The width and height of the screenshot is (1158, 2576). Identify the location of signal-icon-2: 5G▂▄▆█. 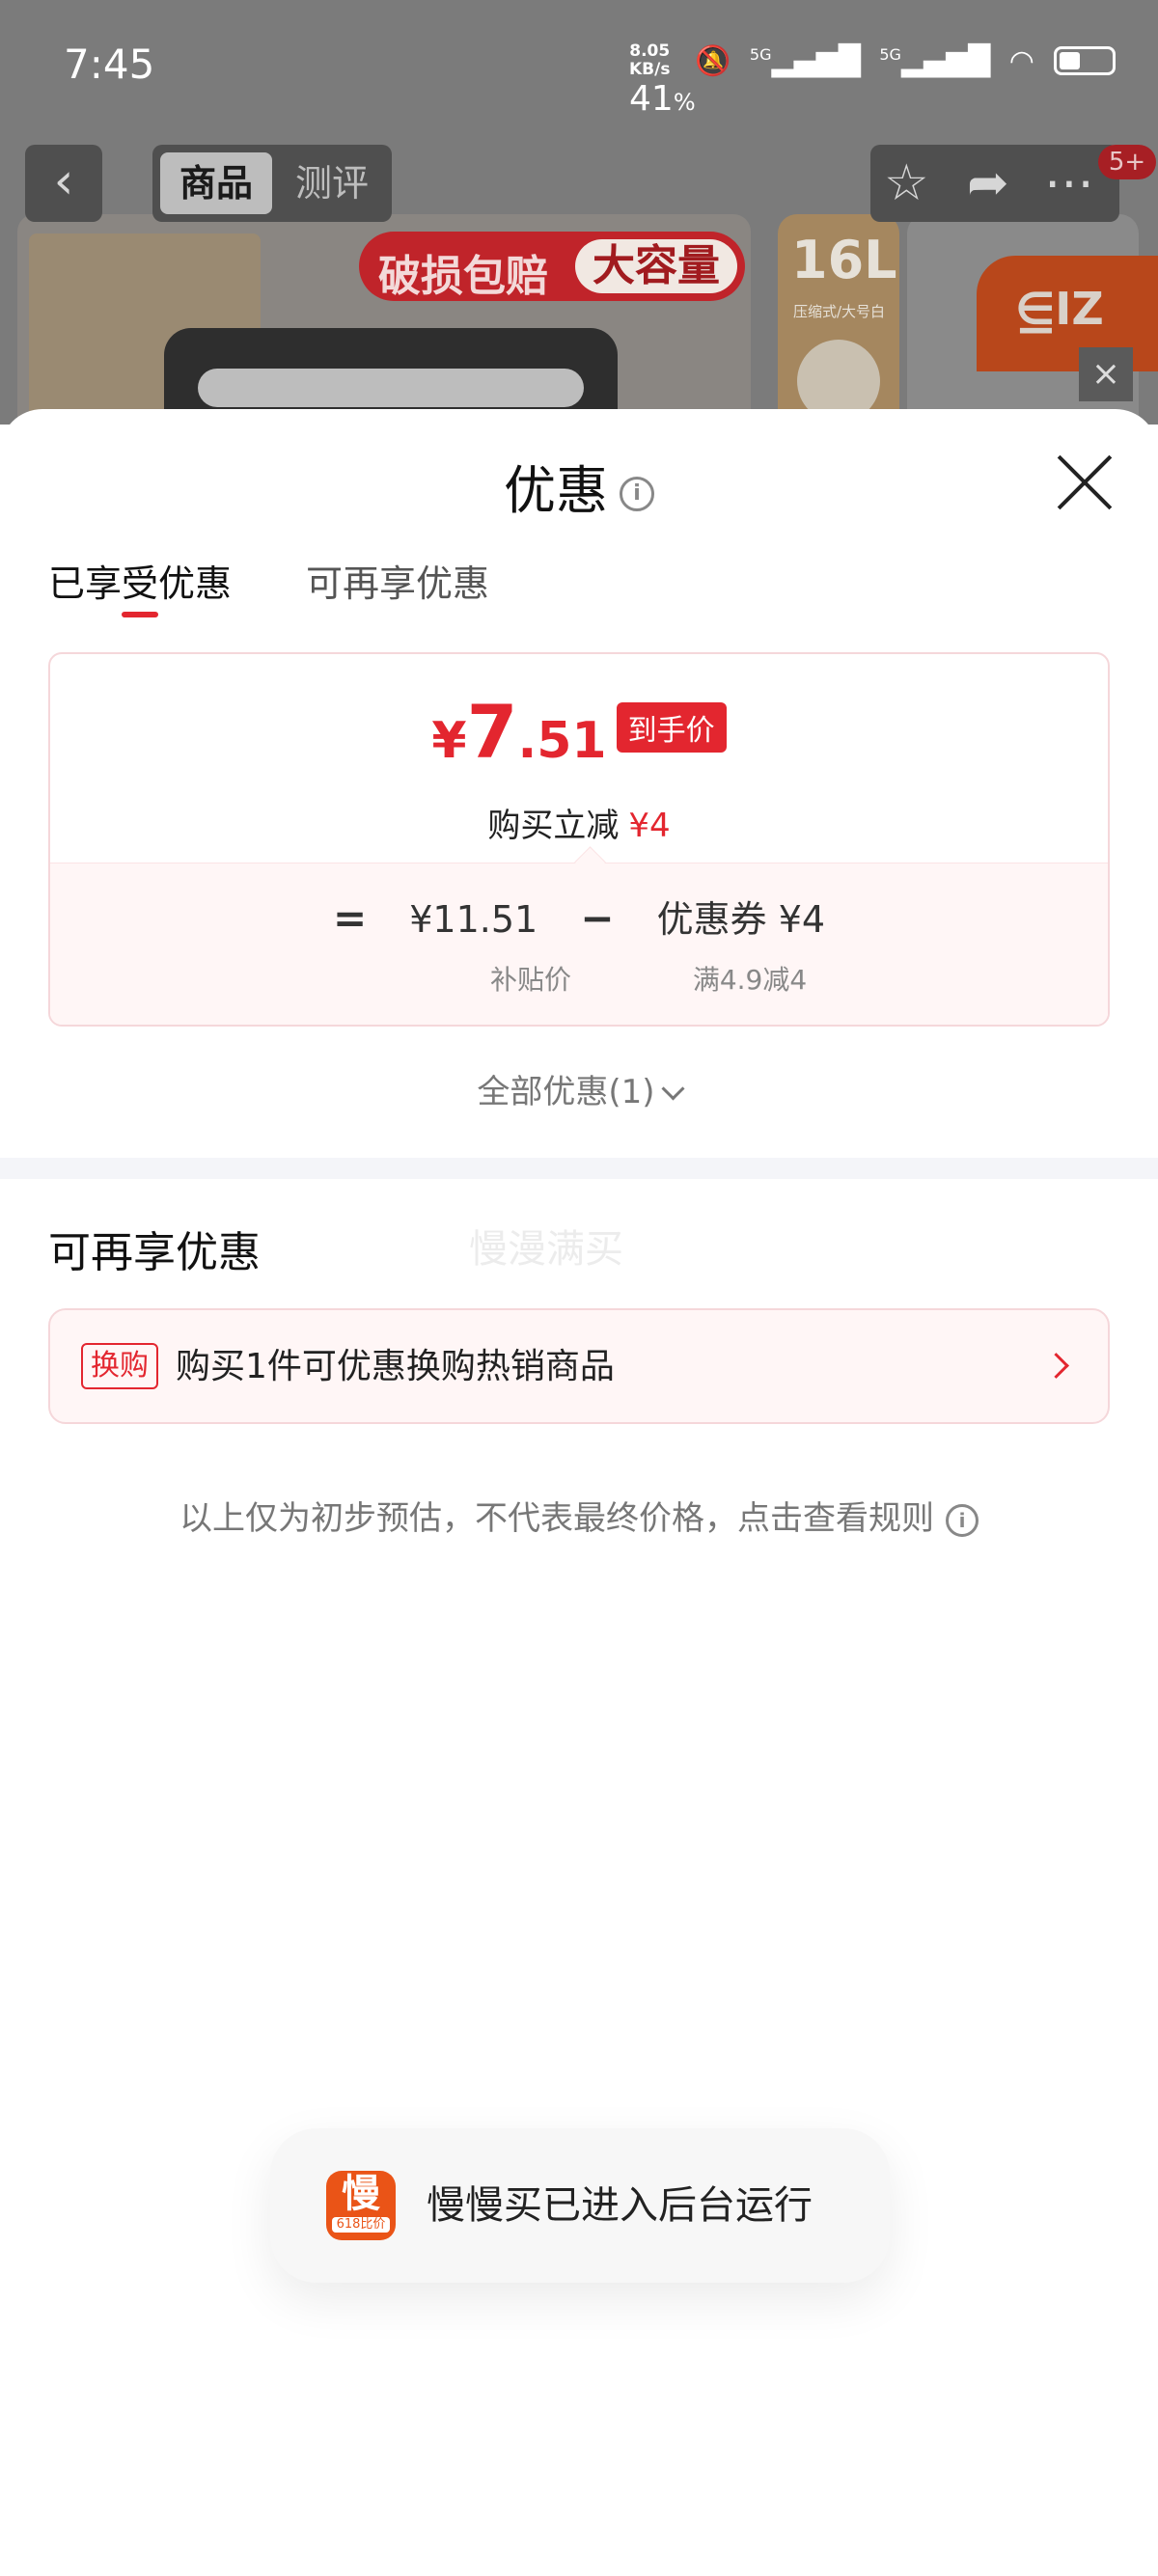
(935, 60).